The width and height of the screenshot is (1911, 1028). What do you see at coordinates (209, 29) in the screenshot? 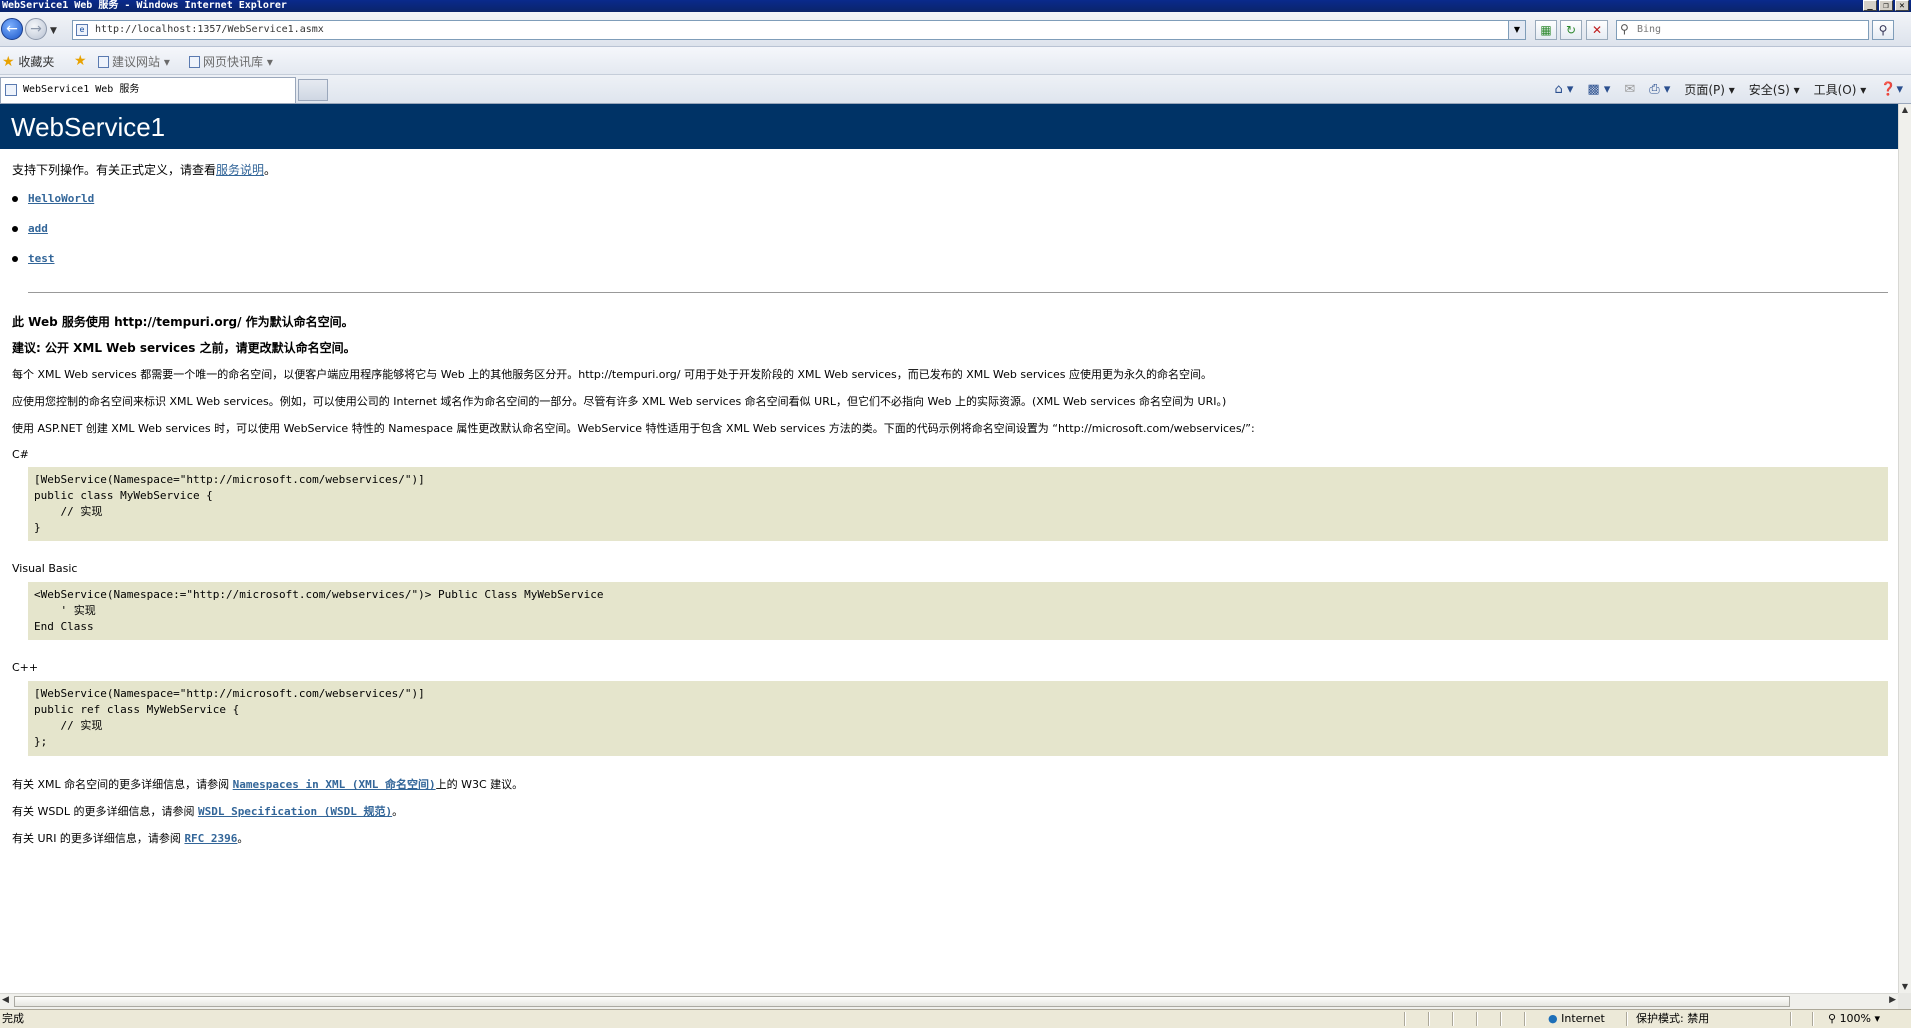
I see `address-url: http://localhost:1357/WebService1.asmx` at bounding box center [209, 29].